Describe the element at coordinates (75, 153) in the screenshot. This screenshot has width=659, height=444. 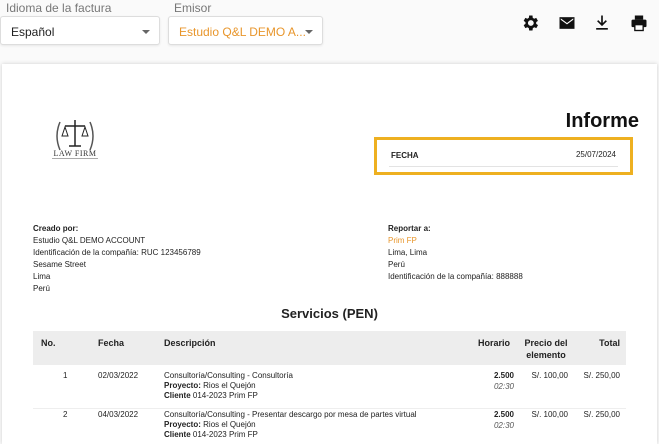
I see `logo-text: LAW FIRM` at that location.